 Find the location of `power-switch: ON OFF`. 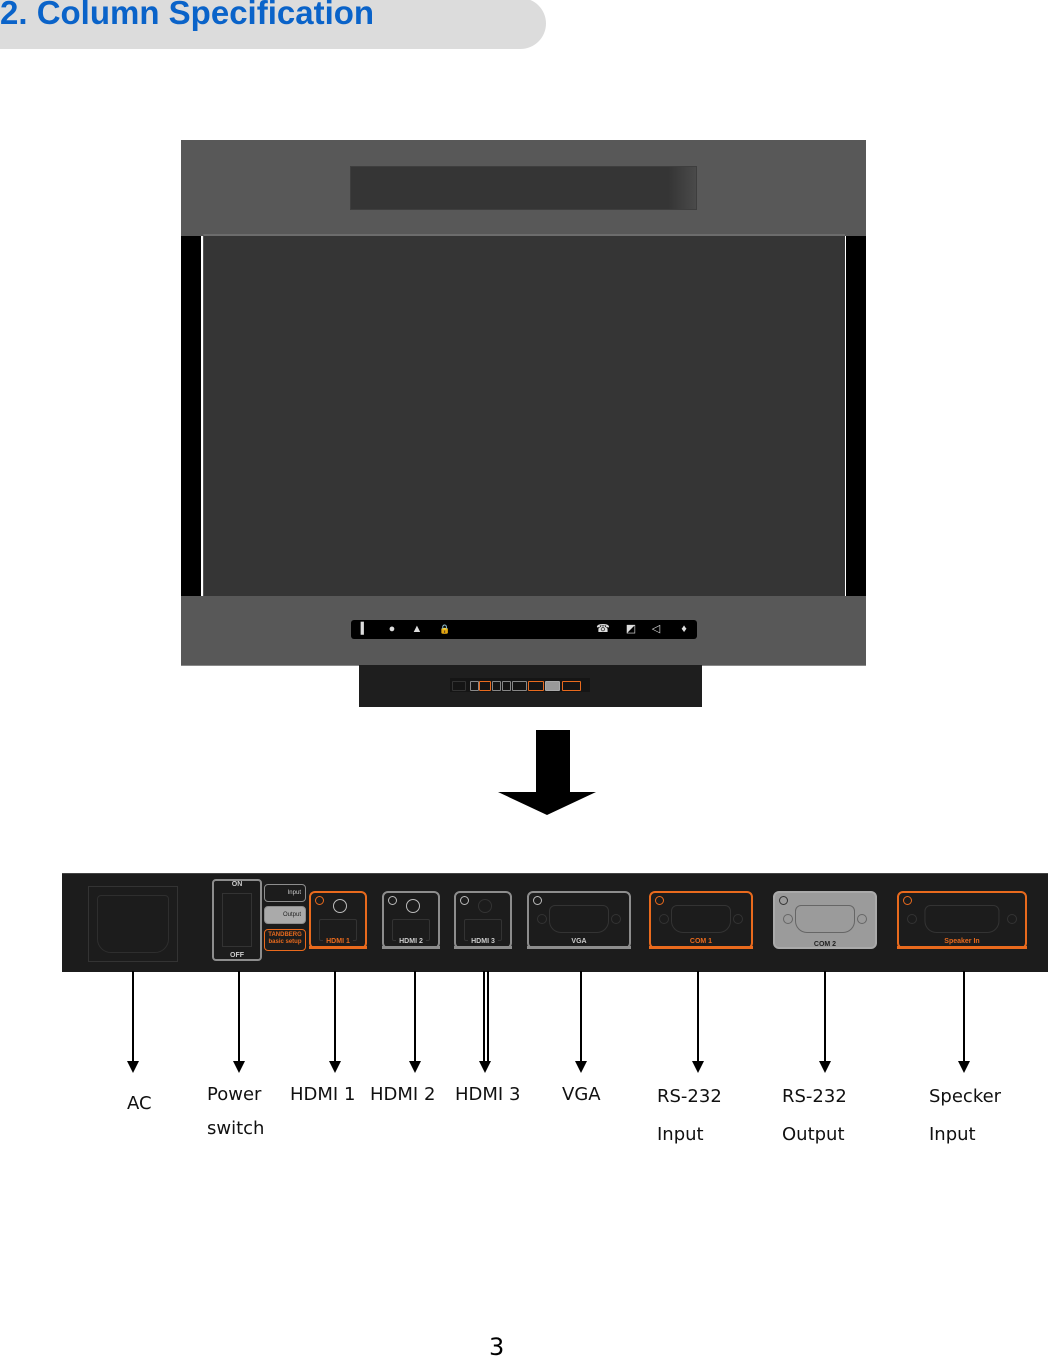

power-switch: ON OFF is located at coordinates (237, 920).